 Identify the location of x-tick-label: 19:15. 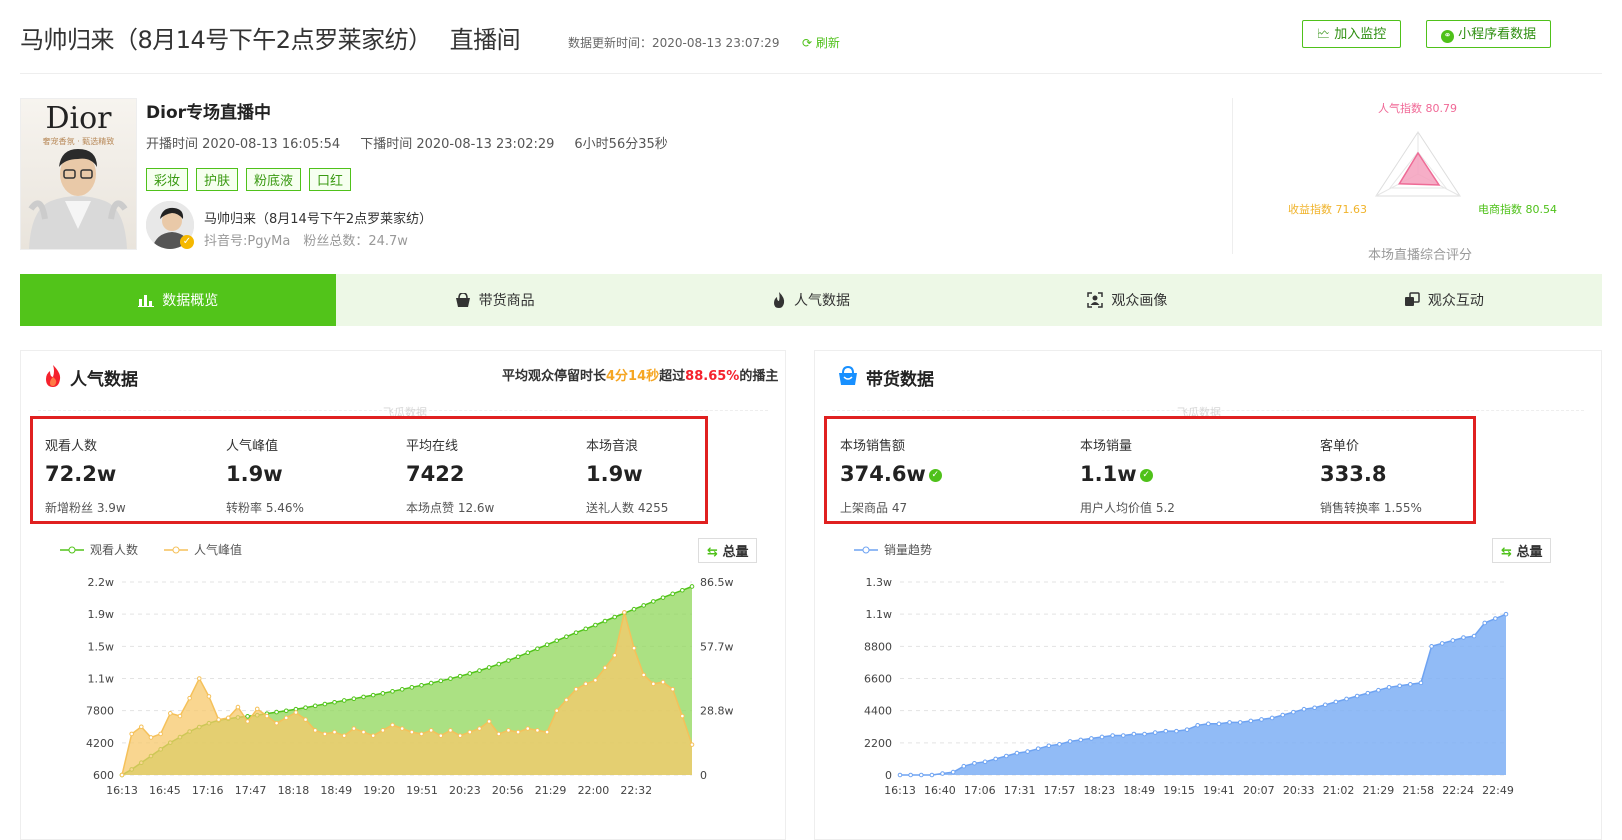
(1179, 790).